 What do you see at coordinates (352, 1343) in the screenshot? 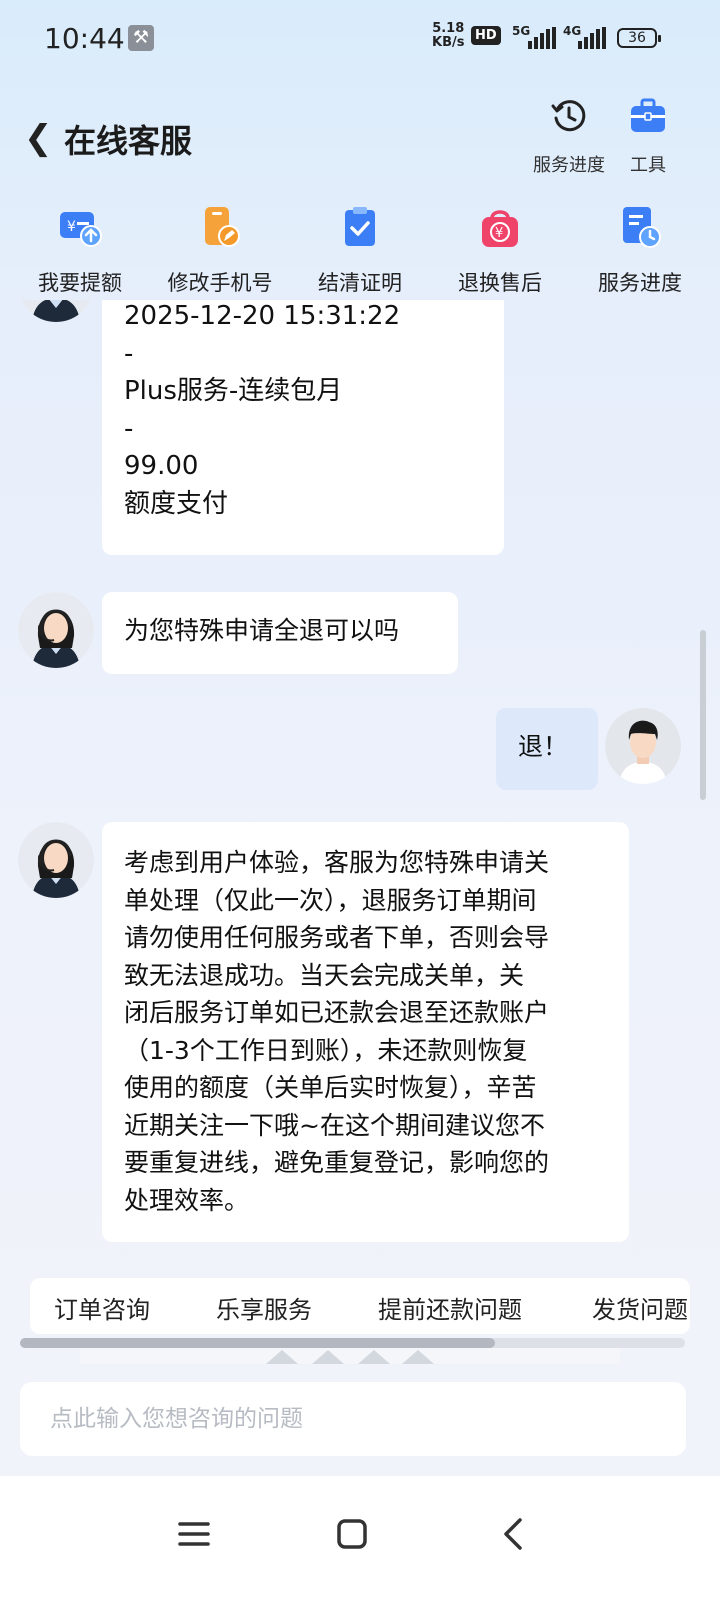
I see `topics-horizontal-scrollbar` at bounding box center [352, 1343].